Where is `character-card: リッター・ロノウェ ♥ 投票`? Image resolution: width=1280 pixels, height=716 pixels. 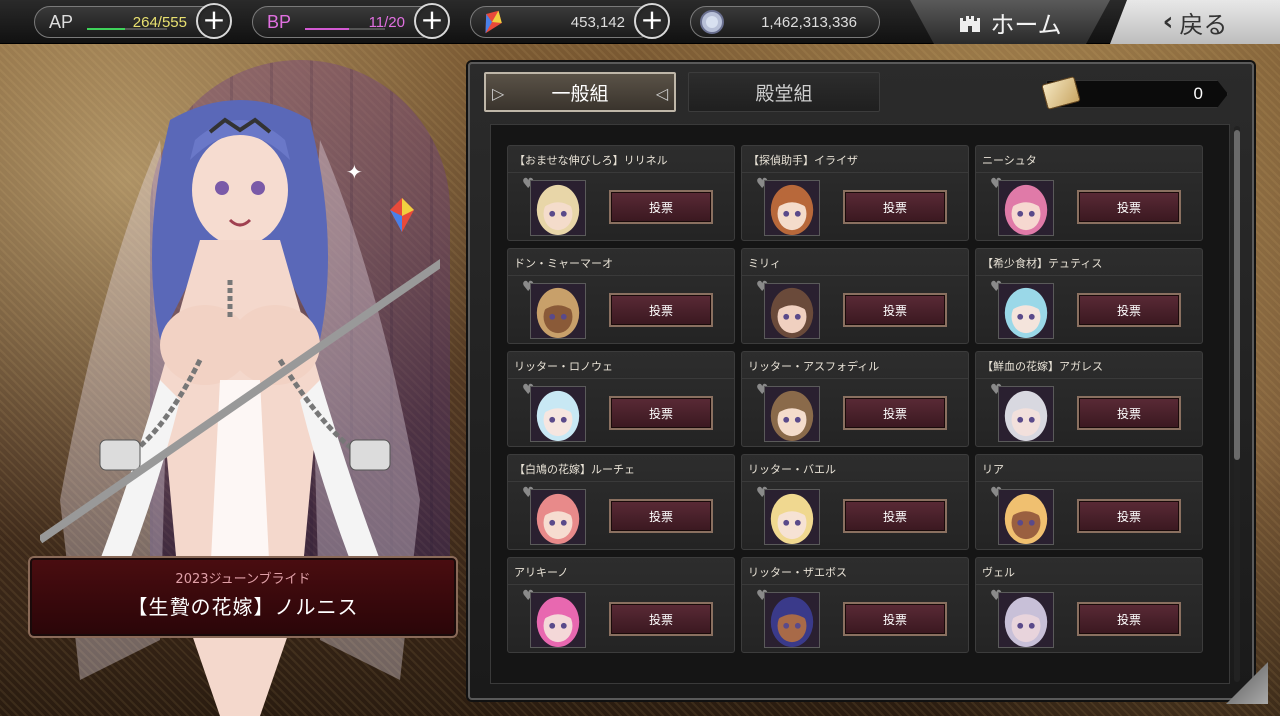
character-card: リッター・ロノウェ ♥ 投票 is located at coordinates (621, 399).